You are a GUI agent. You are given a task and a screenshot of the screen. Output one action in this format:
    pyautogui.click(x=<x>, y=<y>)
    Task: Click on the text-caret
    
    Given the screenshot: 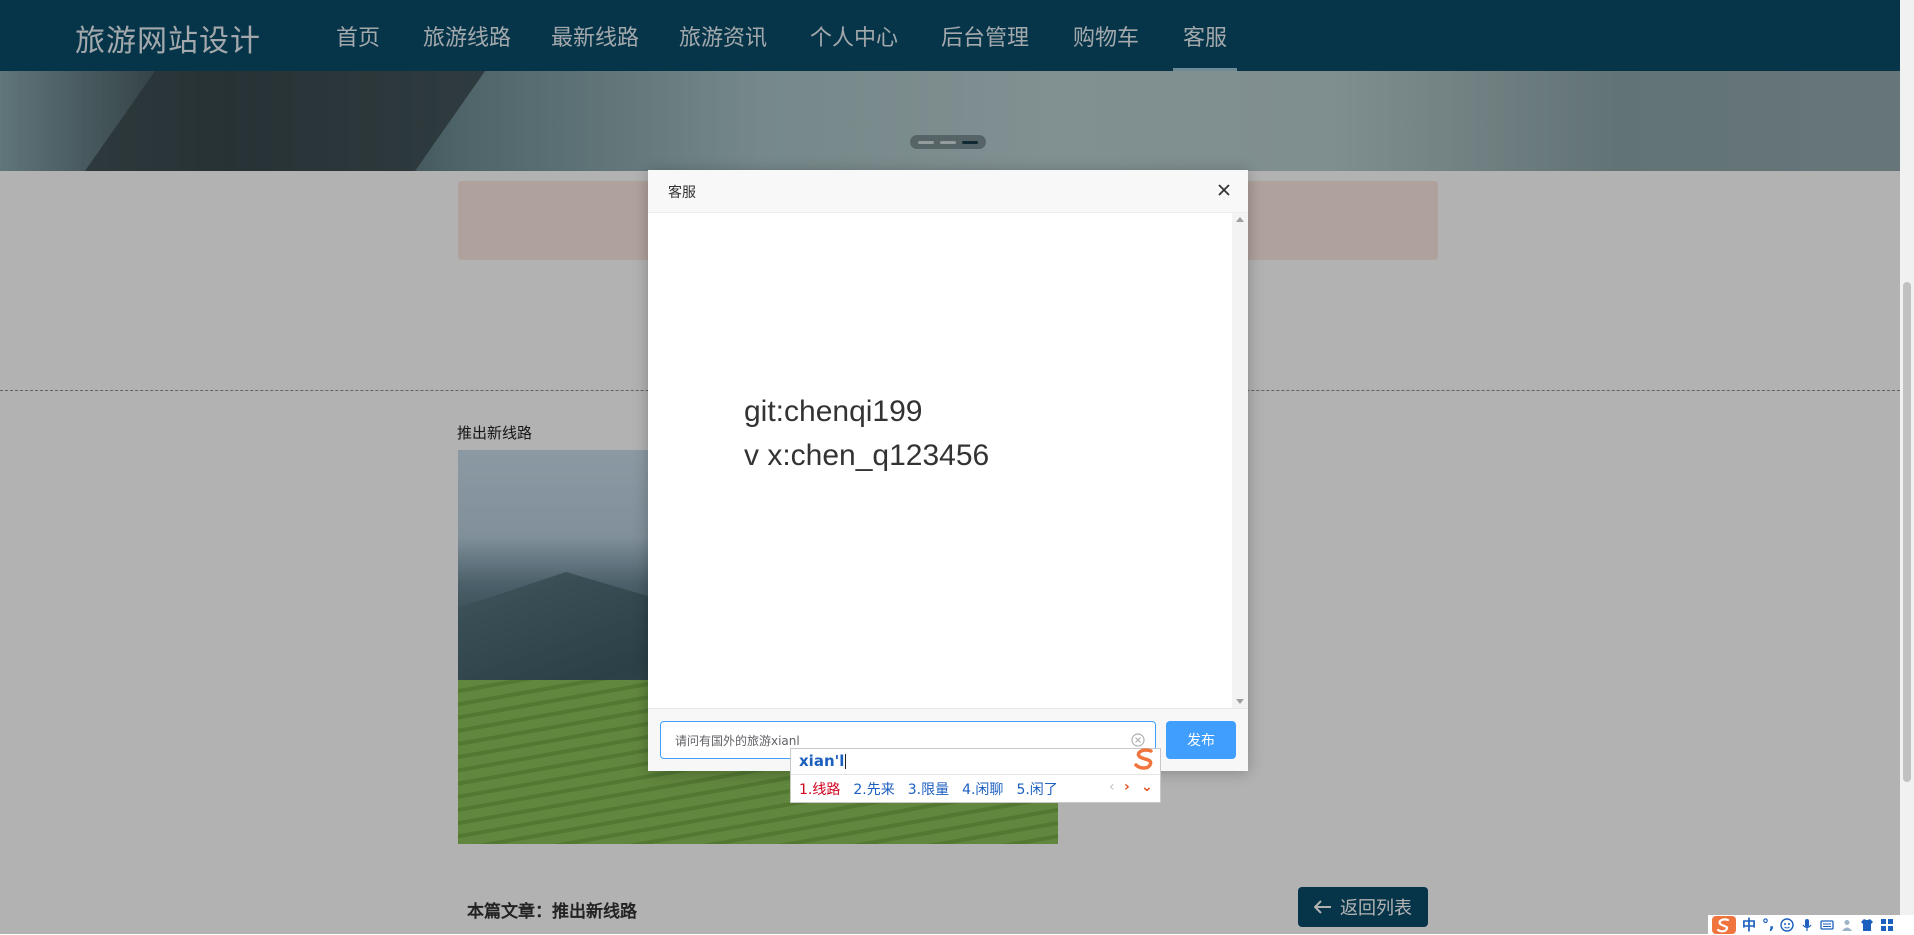 What is the action you would take?
    pyautogui.click(x=846, y=761)
    